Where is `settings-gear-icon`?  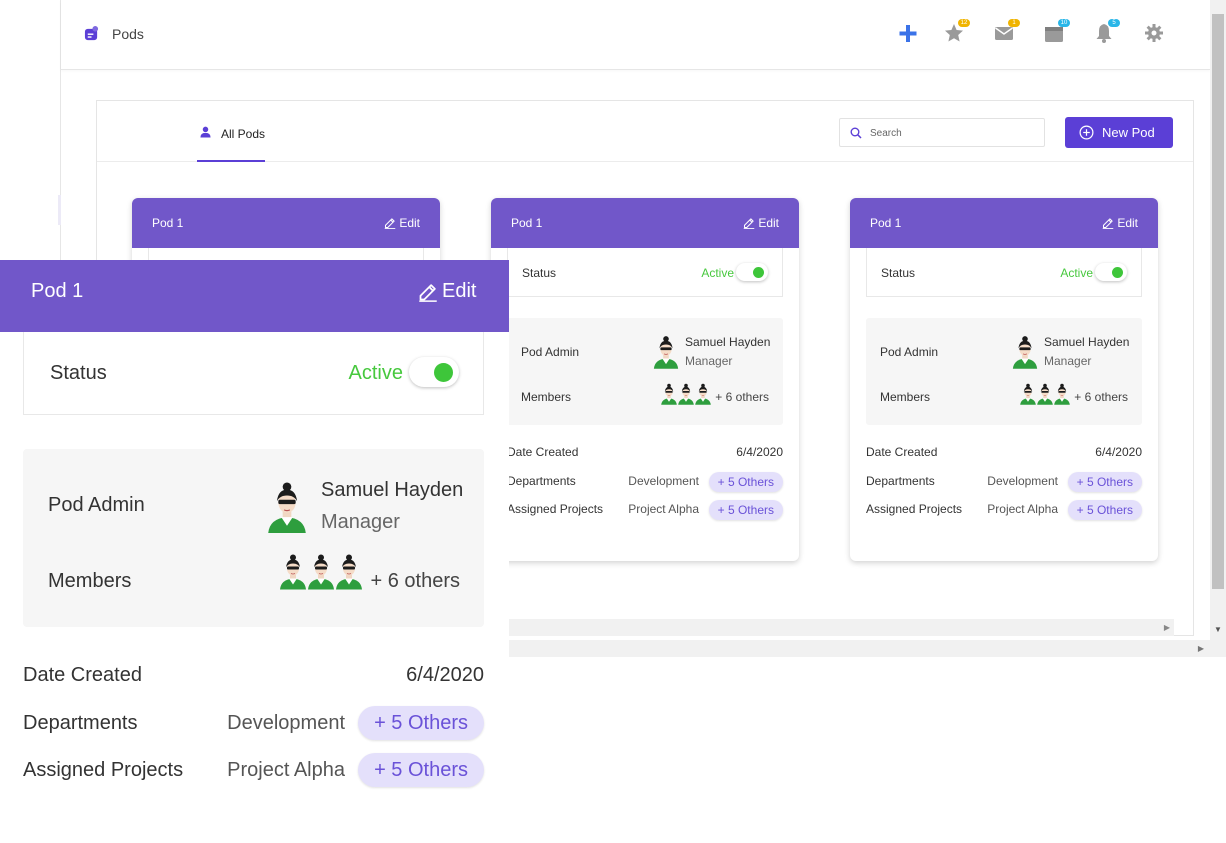 settings-gear-icon is located at coordinates (1154, 33).